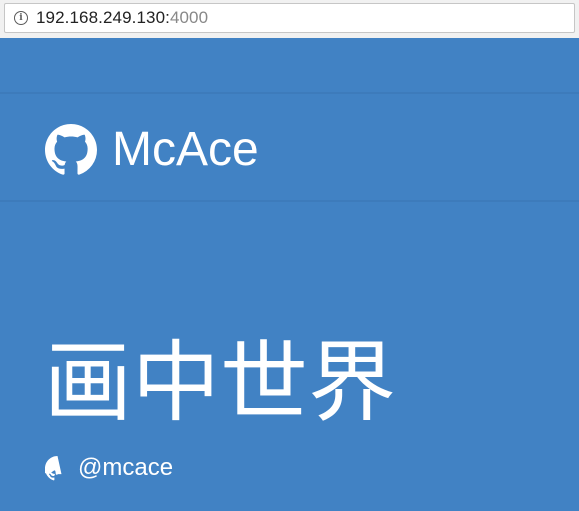 The image size is (579, 511). Describe the element at coordinates (185, 149) in the screenshot. I see `brand-name: McAce` at that location.